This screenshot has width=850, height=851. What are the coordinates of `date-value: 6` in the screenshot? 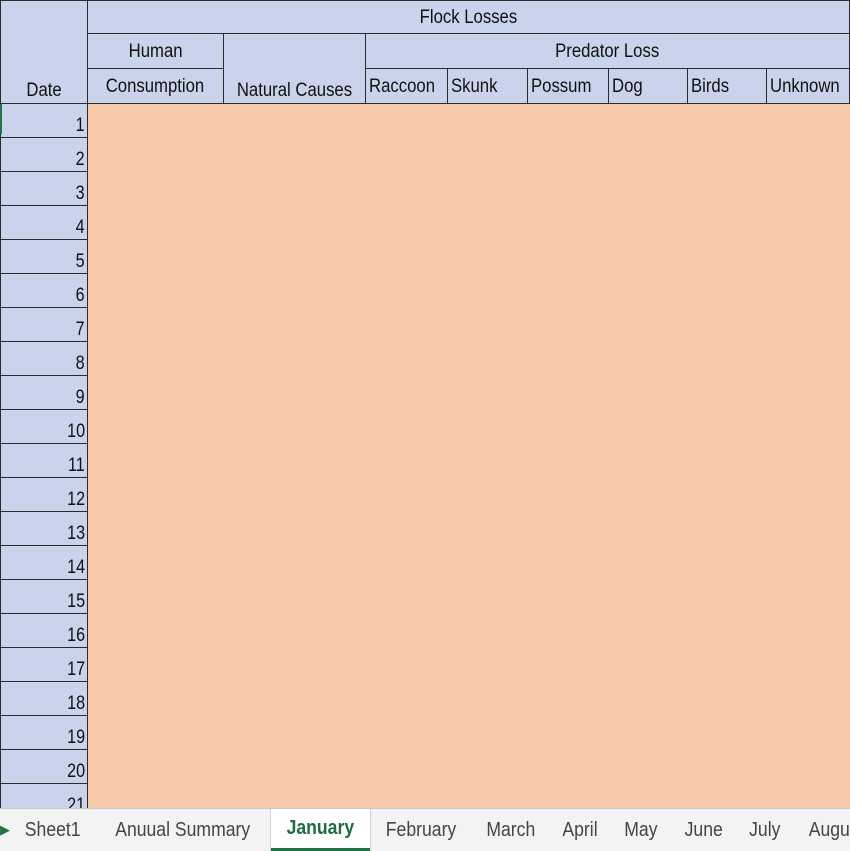 It's located at (80, 295).